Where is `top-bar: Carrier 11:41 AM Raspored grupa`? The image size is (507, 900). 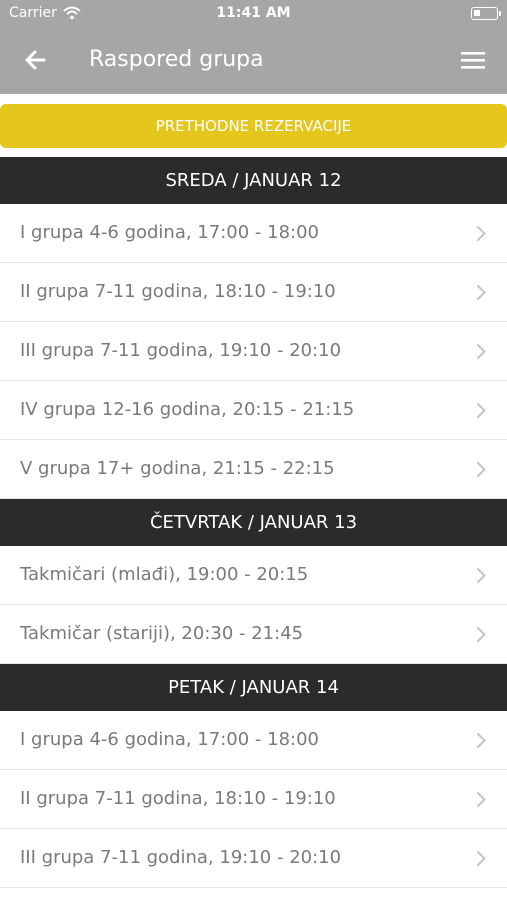
top-bar: Carrier 11:41 AM Raspored grupa is located at coordinates (253, 47).